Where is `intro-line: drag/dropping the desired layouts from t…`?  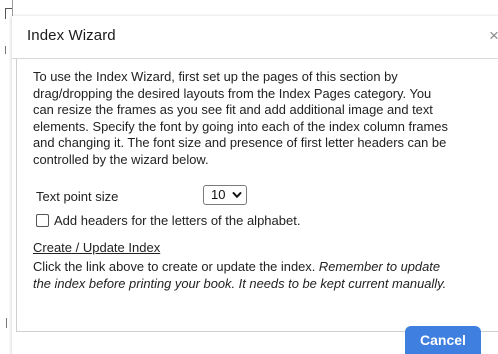 intro-line: drag/dropping the desired layouts from t… is located at coordinates (232, 93).